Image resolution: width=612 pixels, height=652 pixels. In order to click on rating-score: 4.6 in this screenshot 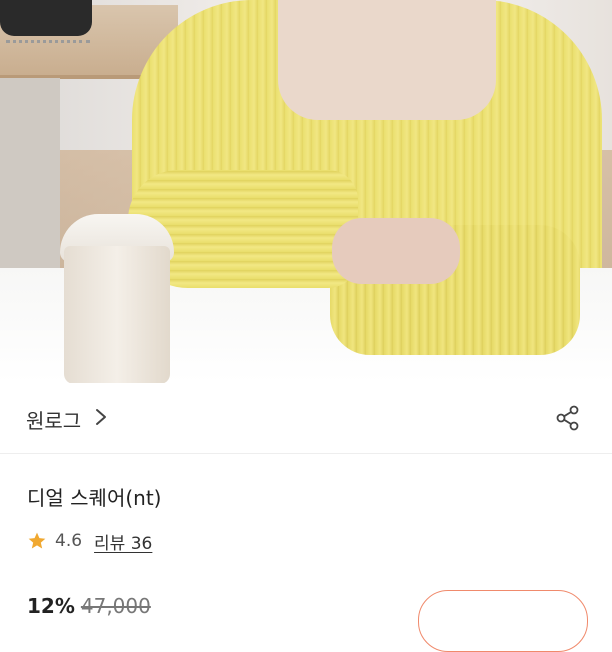, I will do `click(69, 541)`.